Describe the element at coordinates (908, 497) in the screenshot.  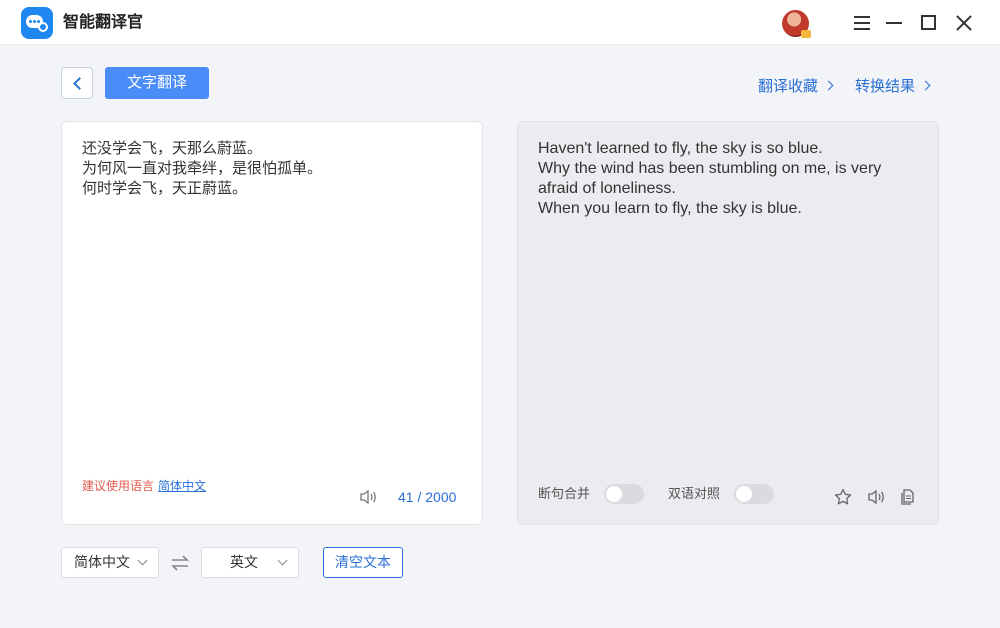
I see `copy-icon` at that location.